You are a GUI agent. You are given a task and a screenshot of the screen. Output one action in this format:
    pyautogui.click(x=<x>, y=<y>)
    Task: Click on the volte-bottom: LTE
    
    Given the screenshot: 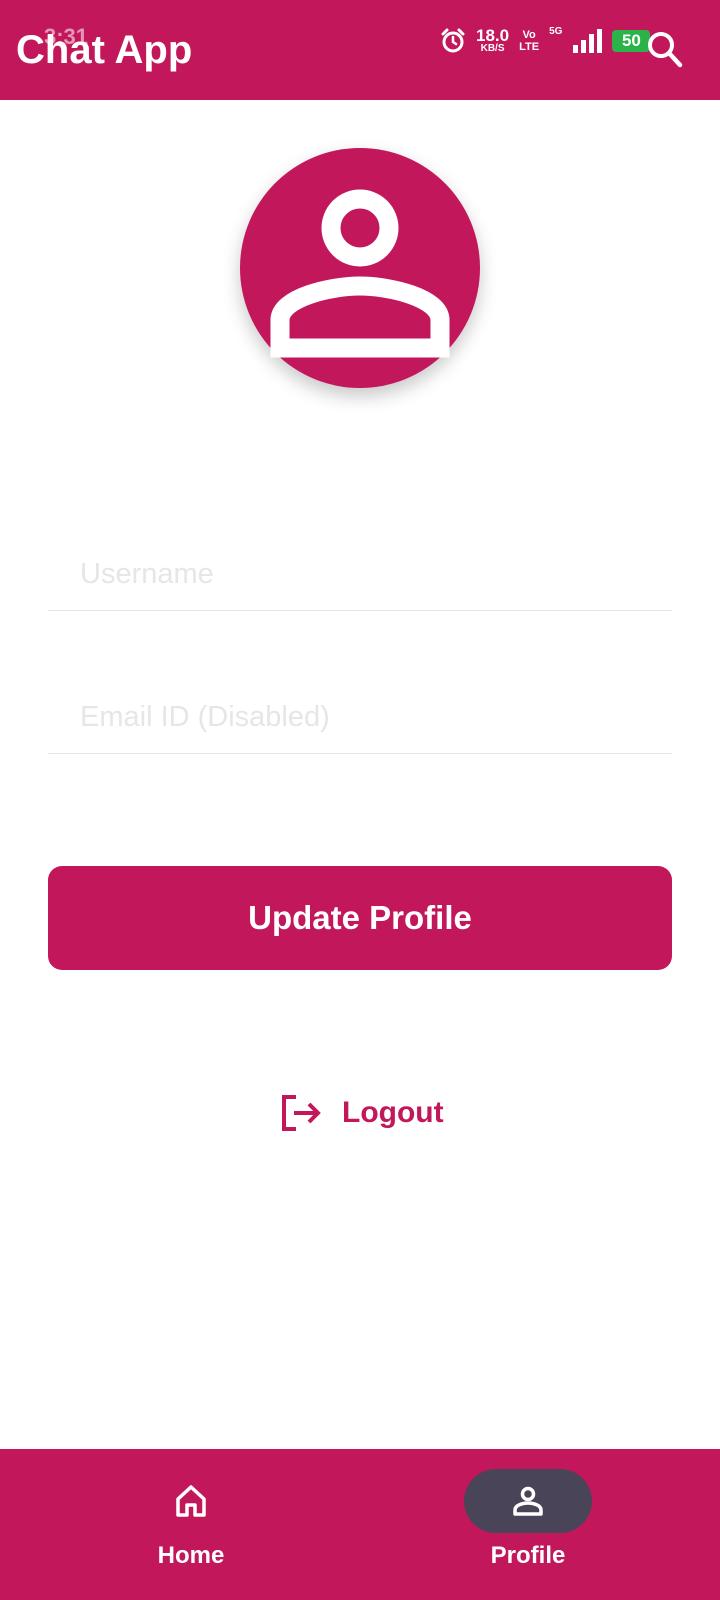 What is the action you would take?
    pyautogui.click(x=529, y=47)
    